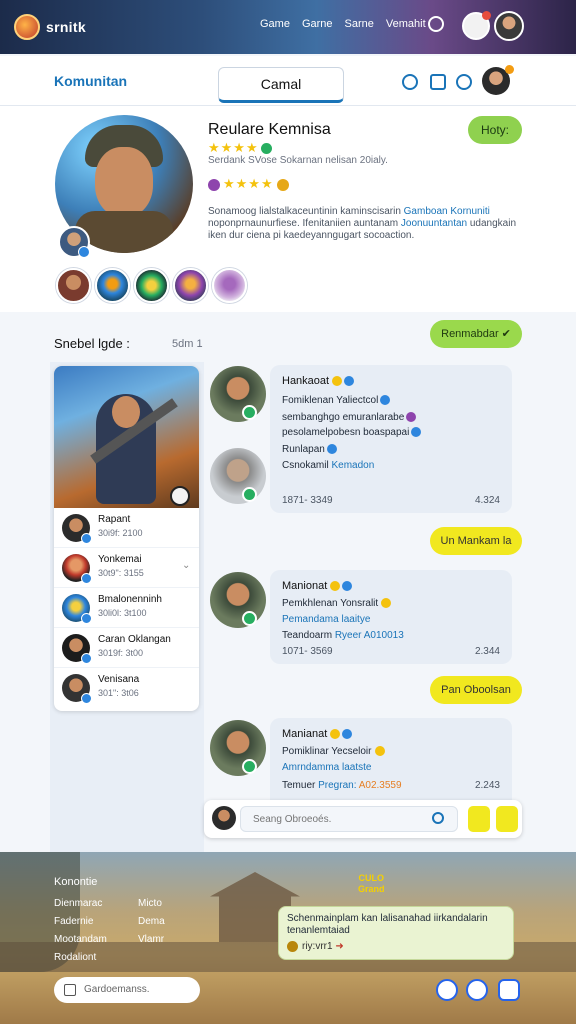 The image size is (576, 1024). What do you see at coordinates (411, 417) in the screenshot?
I see `badge-icon` at bounding box center [411, 417].